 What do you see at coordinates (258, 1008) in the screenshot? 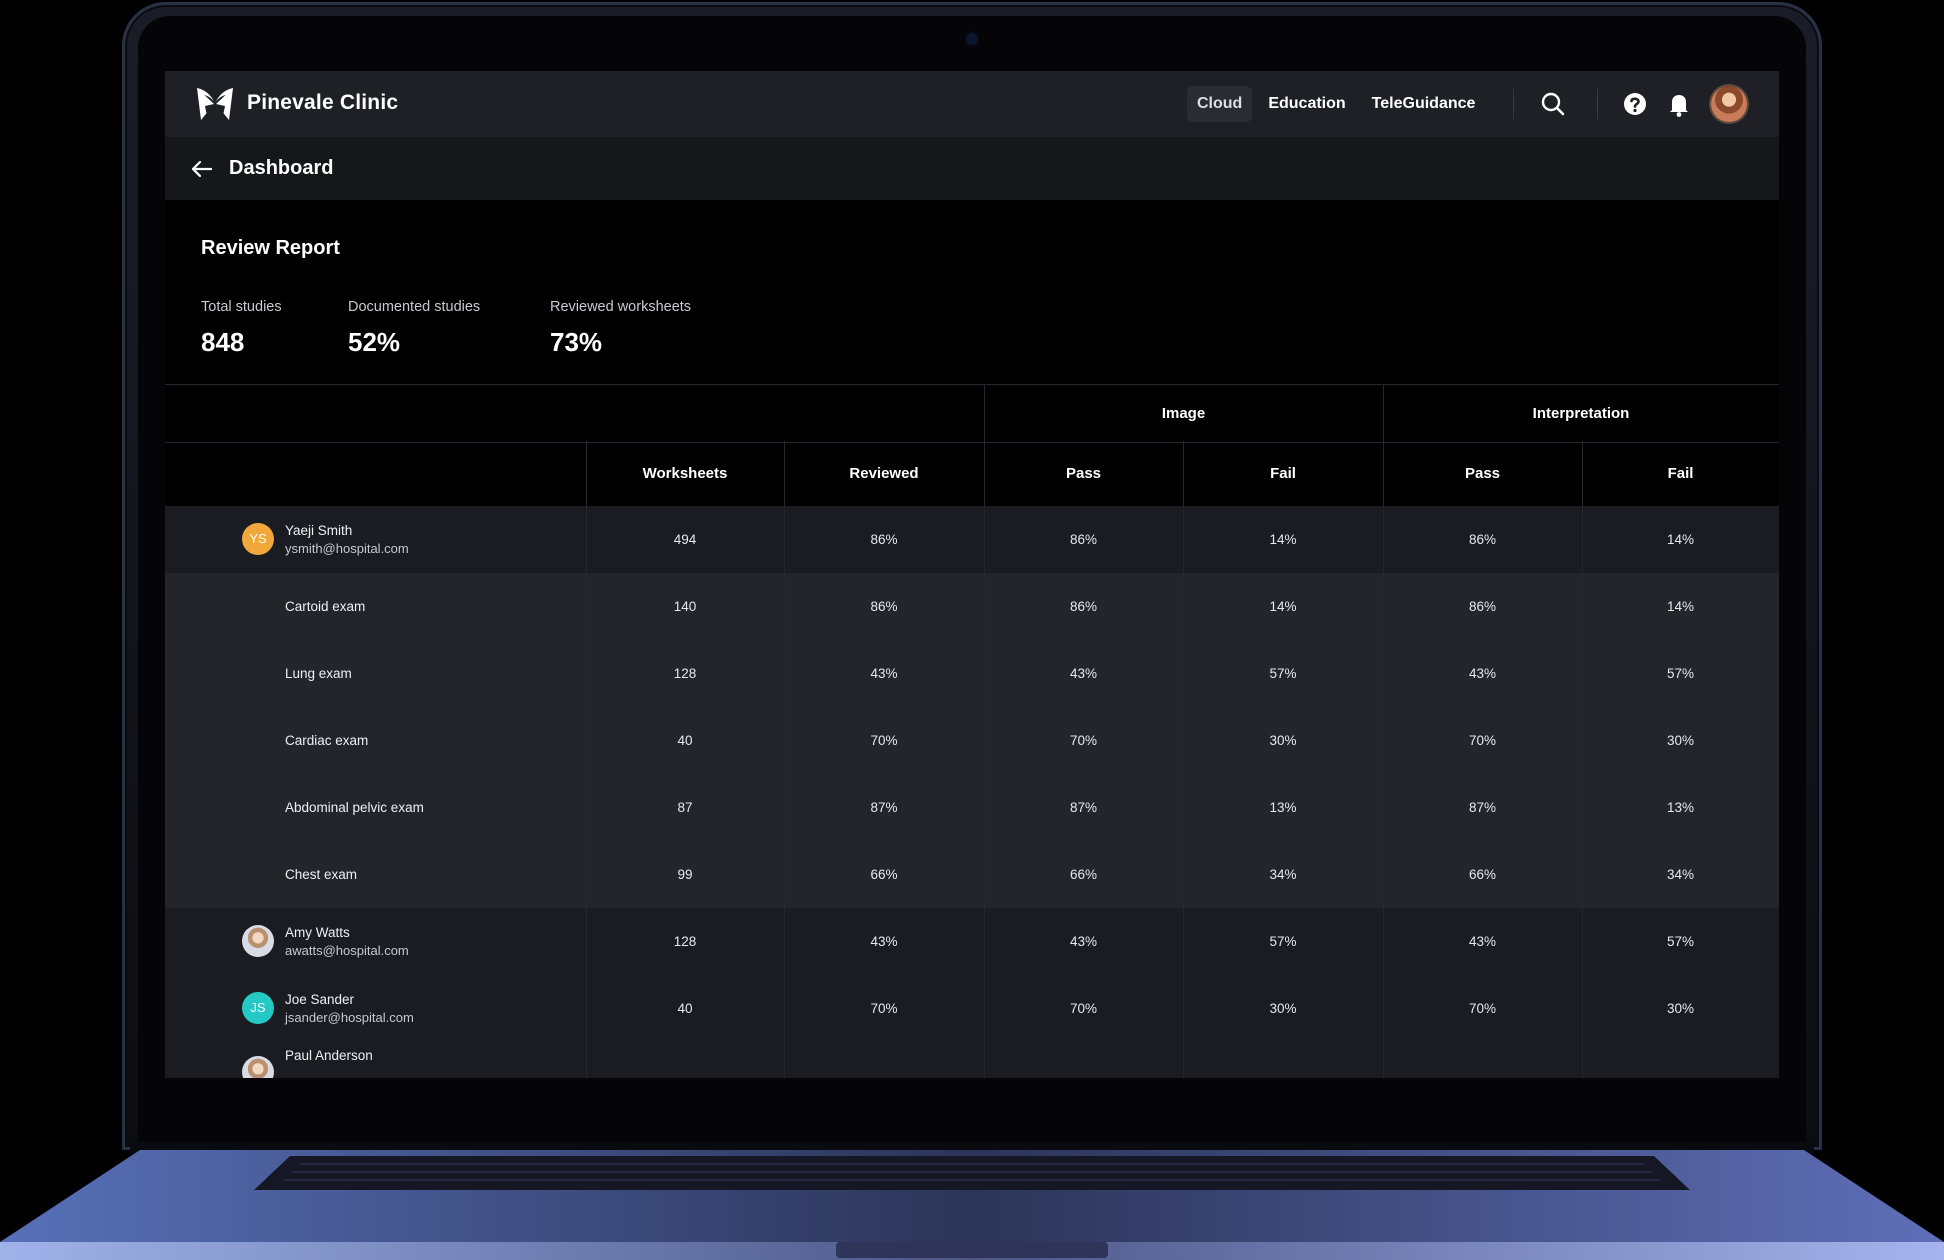
I see `avatar: JS` at bounding box center [258, 1008].